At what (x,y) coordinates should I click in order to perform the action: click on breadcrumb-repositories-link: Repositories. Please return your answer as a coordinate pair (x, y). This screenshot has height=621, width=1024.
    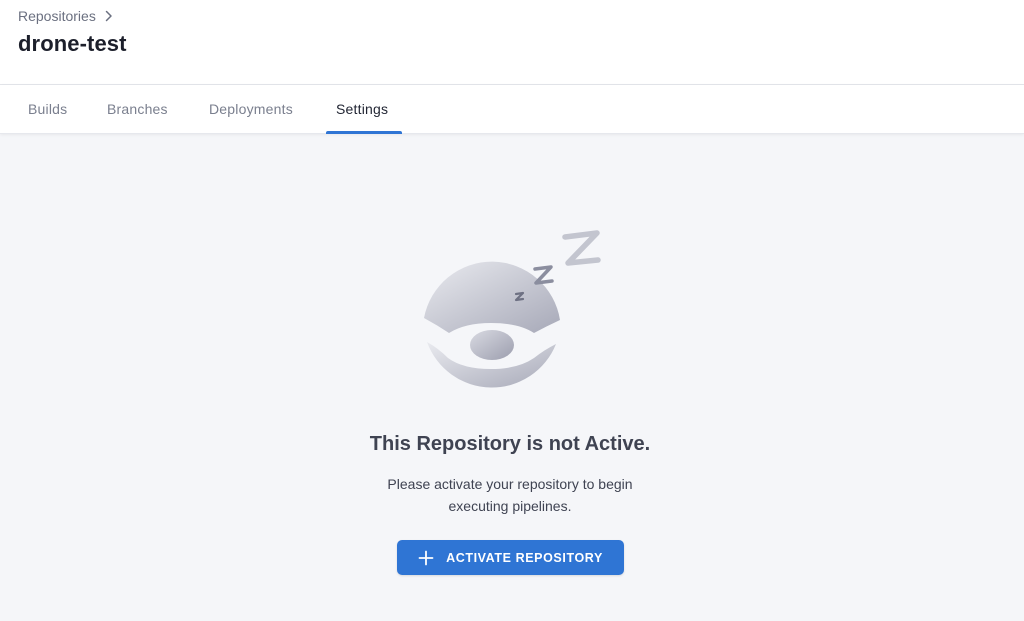
    Looking at the image, I should click on (57, 16).